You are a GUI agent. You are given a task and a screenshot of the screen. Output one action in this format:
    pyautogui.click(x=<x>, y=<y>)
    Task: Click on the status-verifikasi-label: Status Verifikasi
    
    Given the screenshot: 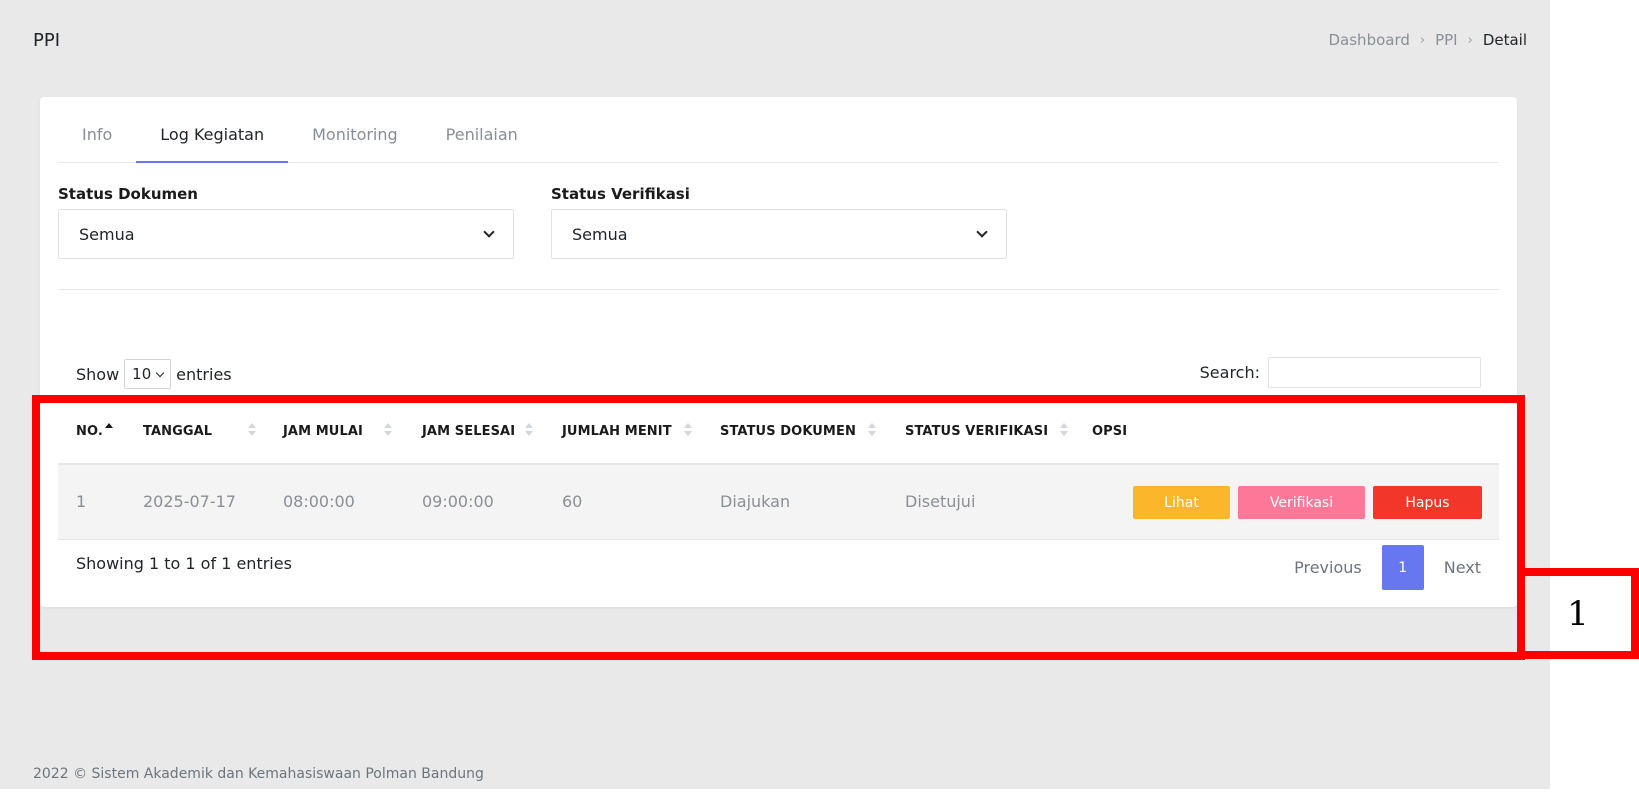 What is the action you would take?
    pyautogui.click(x=620, y=194)
    